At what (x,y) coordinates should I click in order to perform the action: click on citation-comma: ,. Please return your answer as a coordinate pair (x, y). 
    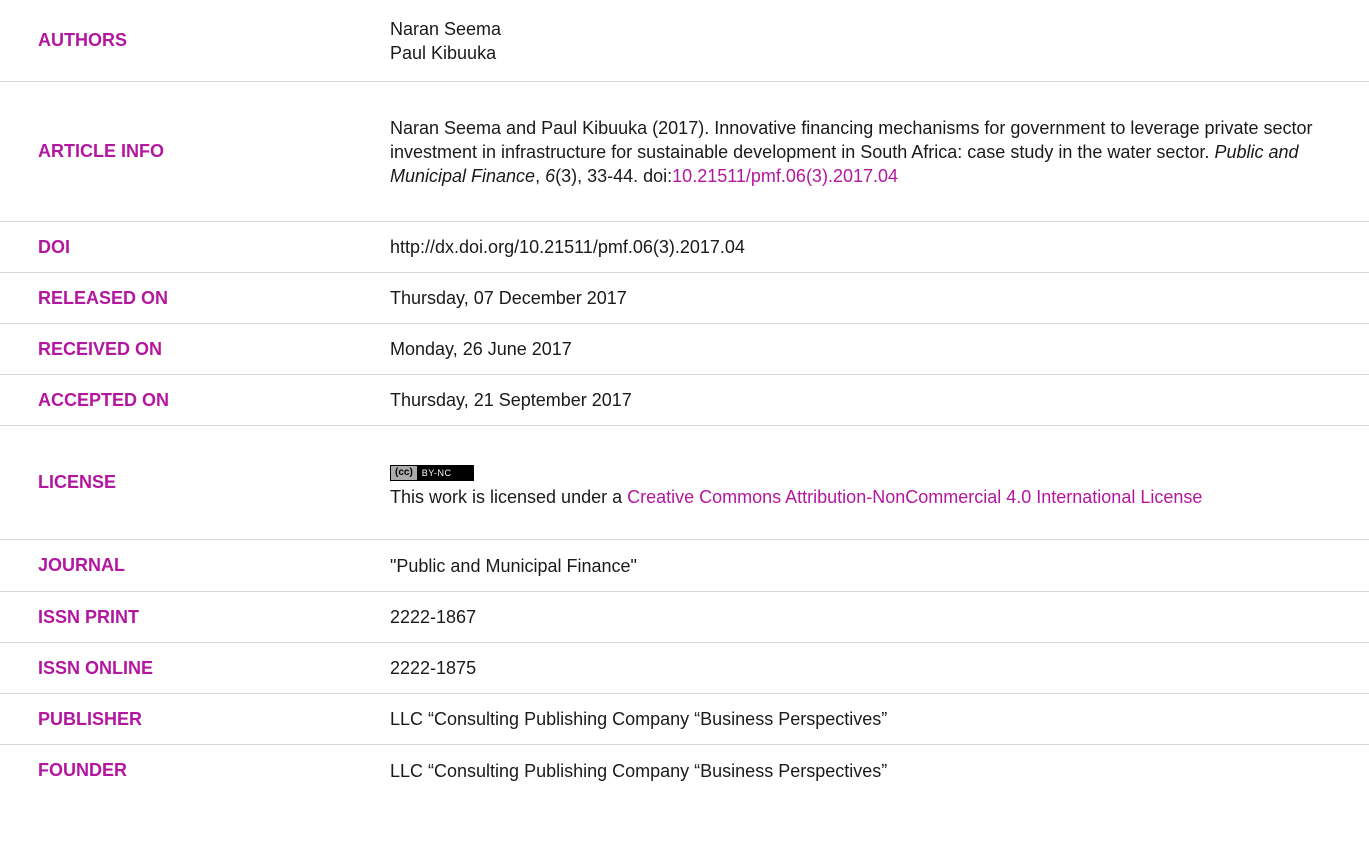
    Looking at the image, I should click on (540, 175).